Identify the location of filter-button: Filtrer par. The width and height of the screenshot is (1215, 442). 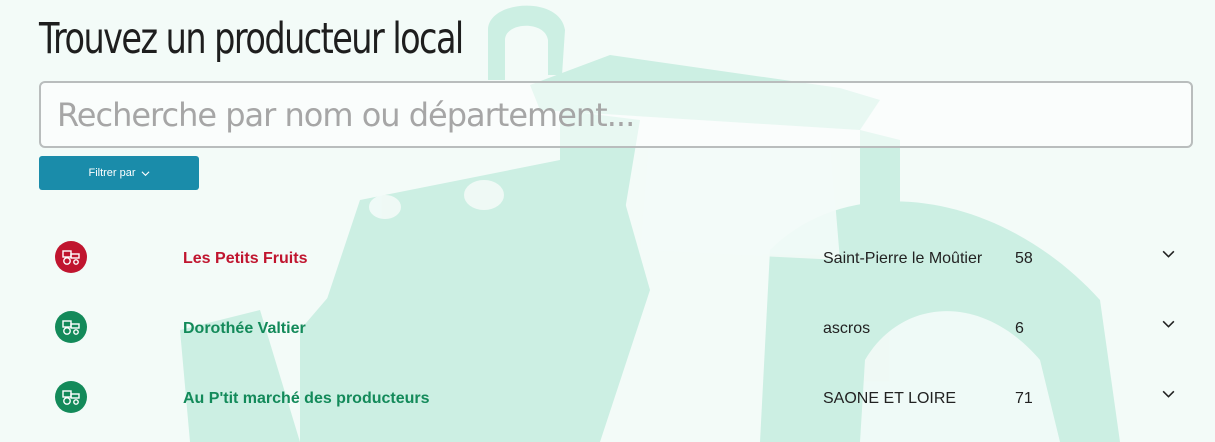
(119, 173).